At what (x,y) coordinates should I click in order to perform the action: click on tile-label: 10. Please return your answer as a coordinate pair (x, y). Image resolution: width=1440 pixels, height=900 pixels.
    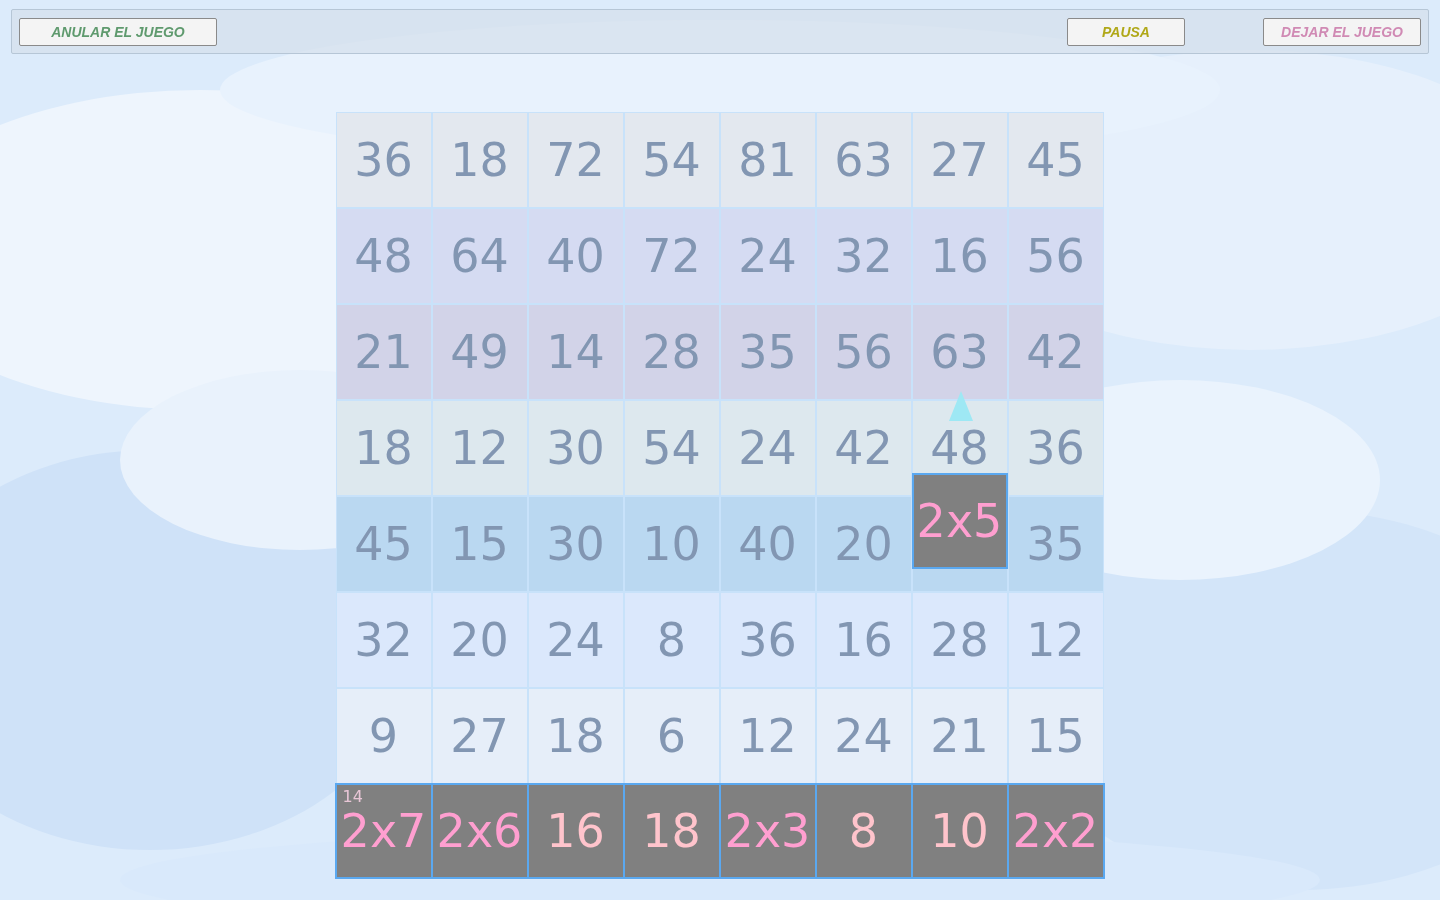
    Looking at the image, I should click on (959, 831).